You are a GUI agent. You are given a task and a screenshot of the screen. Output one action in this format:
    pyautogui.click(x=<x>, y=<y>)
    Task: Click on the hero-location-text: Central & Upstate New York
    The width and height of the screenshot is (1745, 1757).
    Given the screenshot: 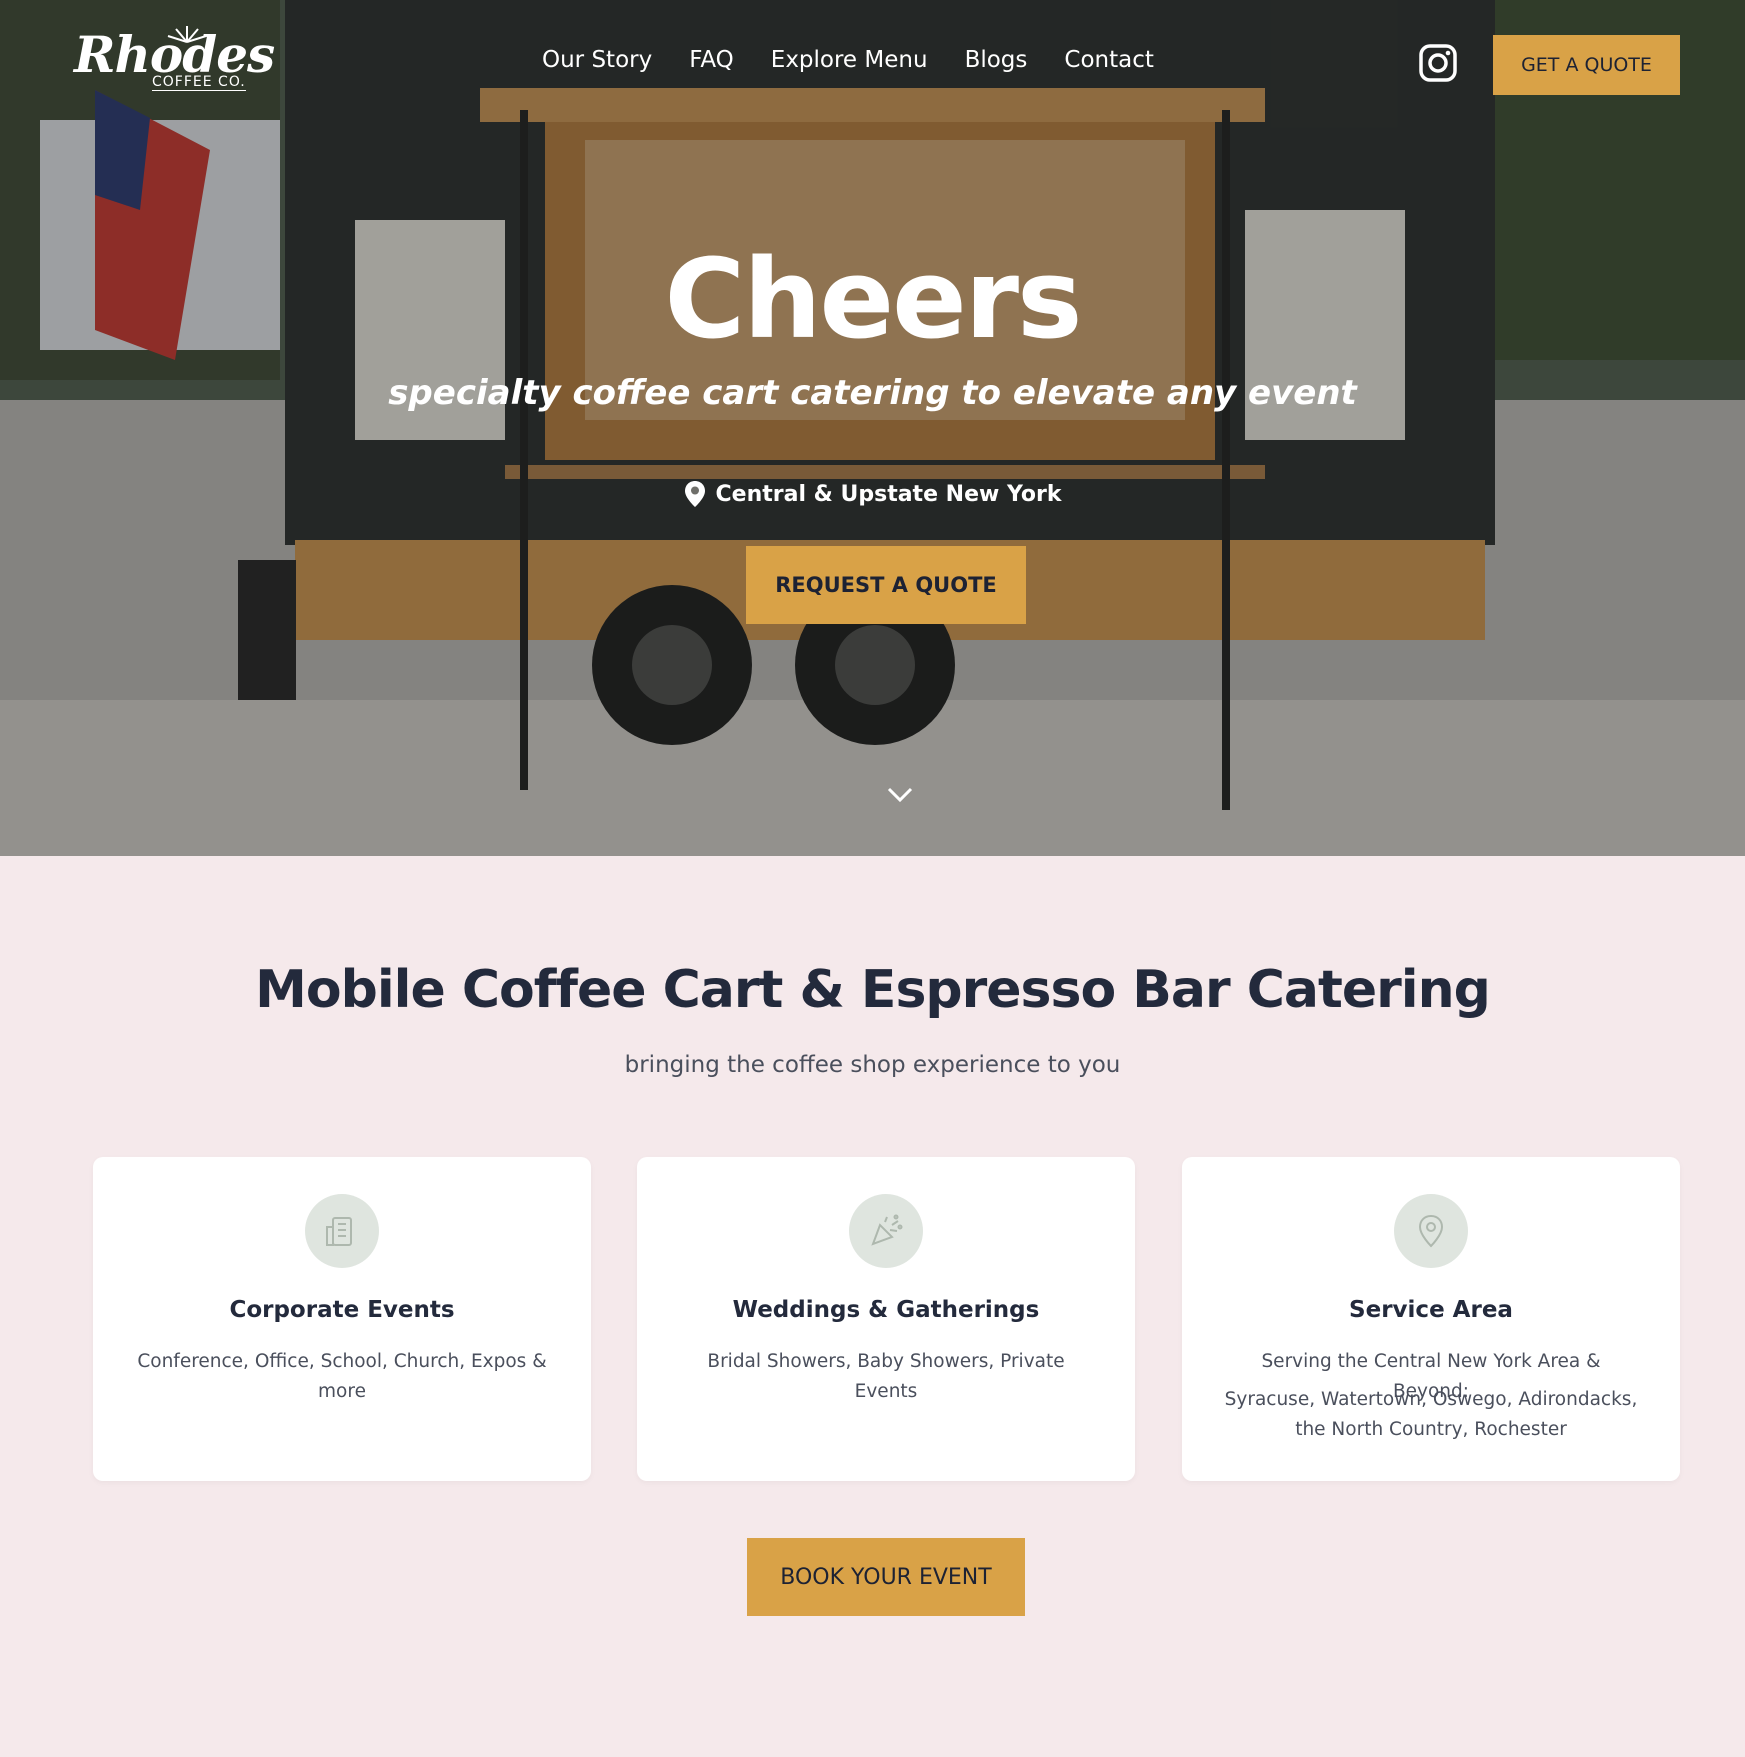 What is the action you would take?
    pyautogui.click(x=888, y=494)
    